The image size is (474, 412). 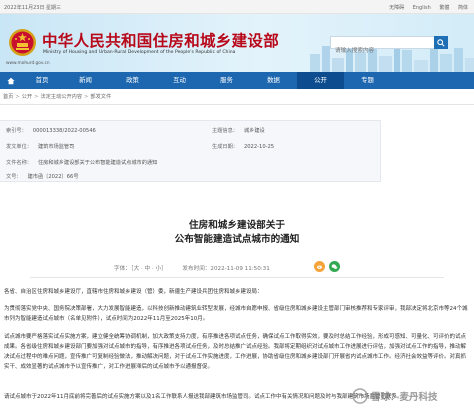 I want to click on wechat-icon, so click(x=334, y=266).